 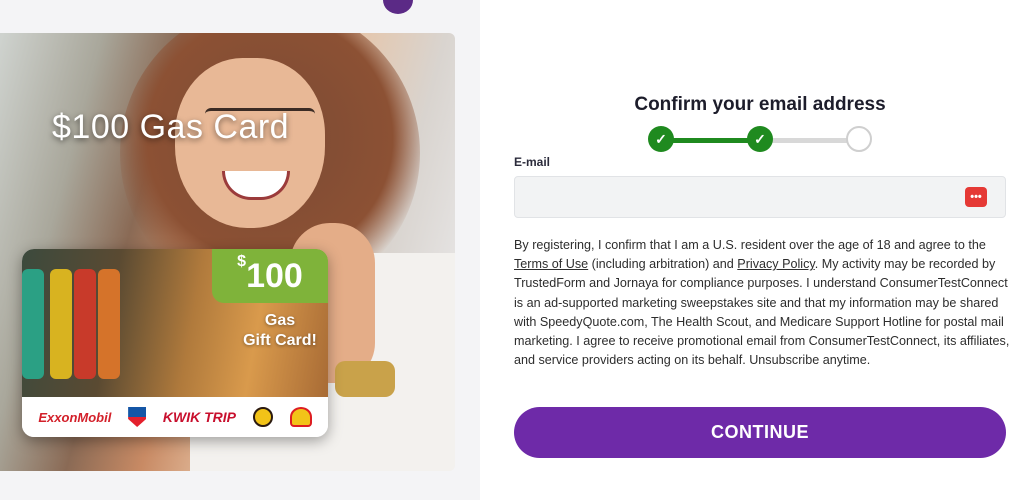 I want to click on chevron-logo, so click(x=137, y=417).